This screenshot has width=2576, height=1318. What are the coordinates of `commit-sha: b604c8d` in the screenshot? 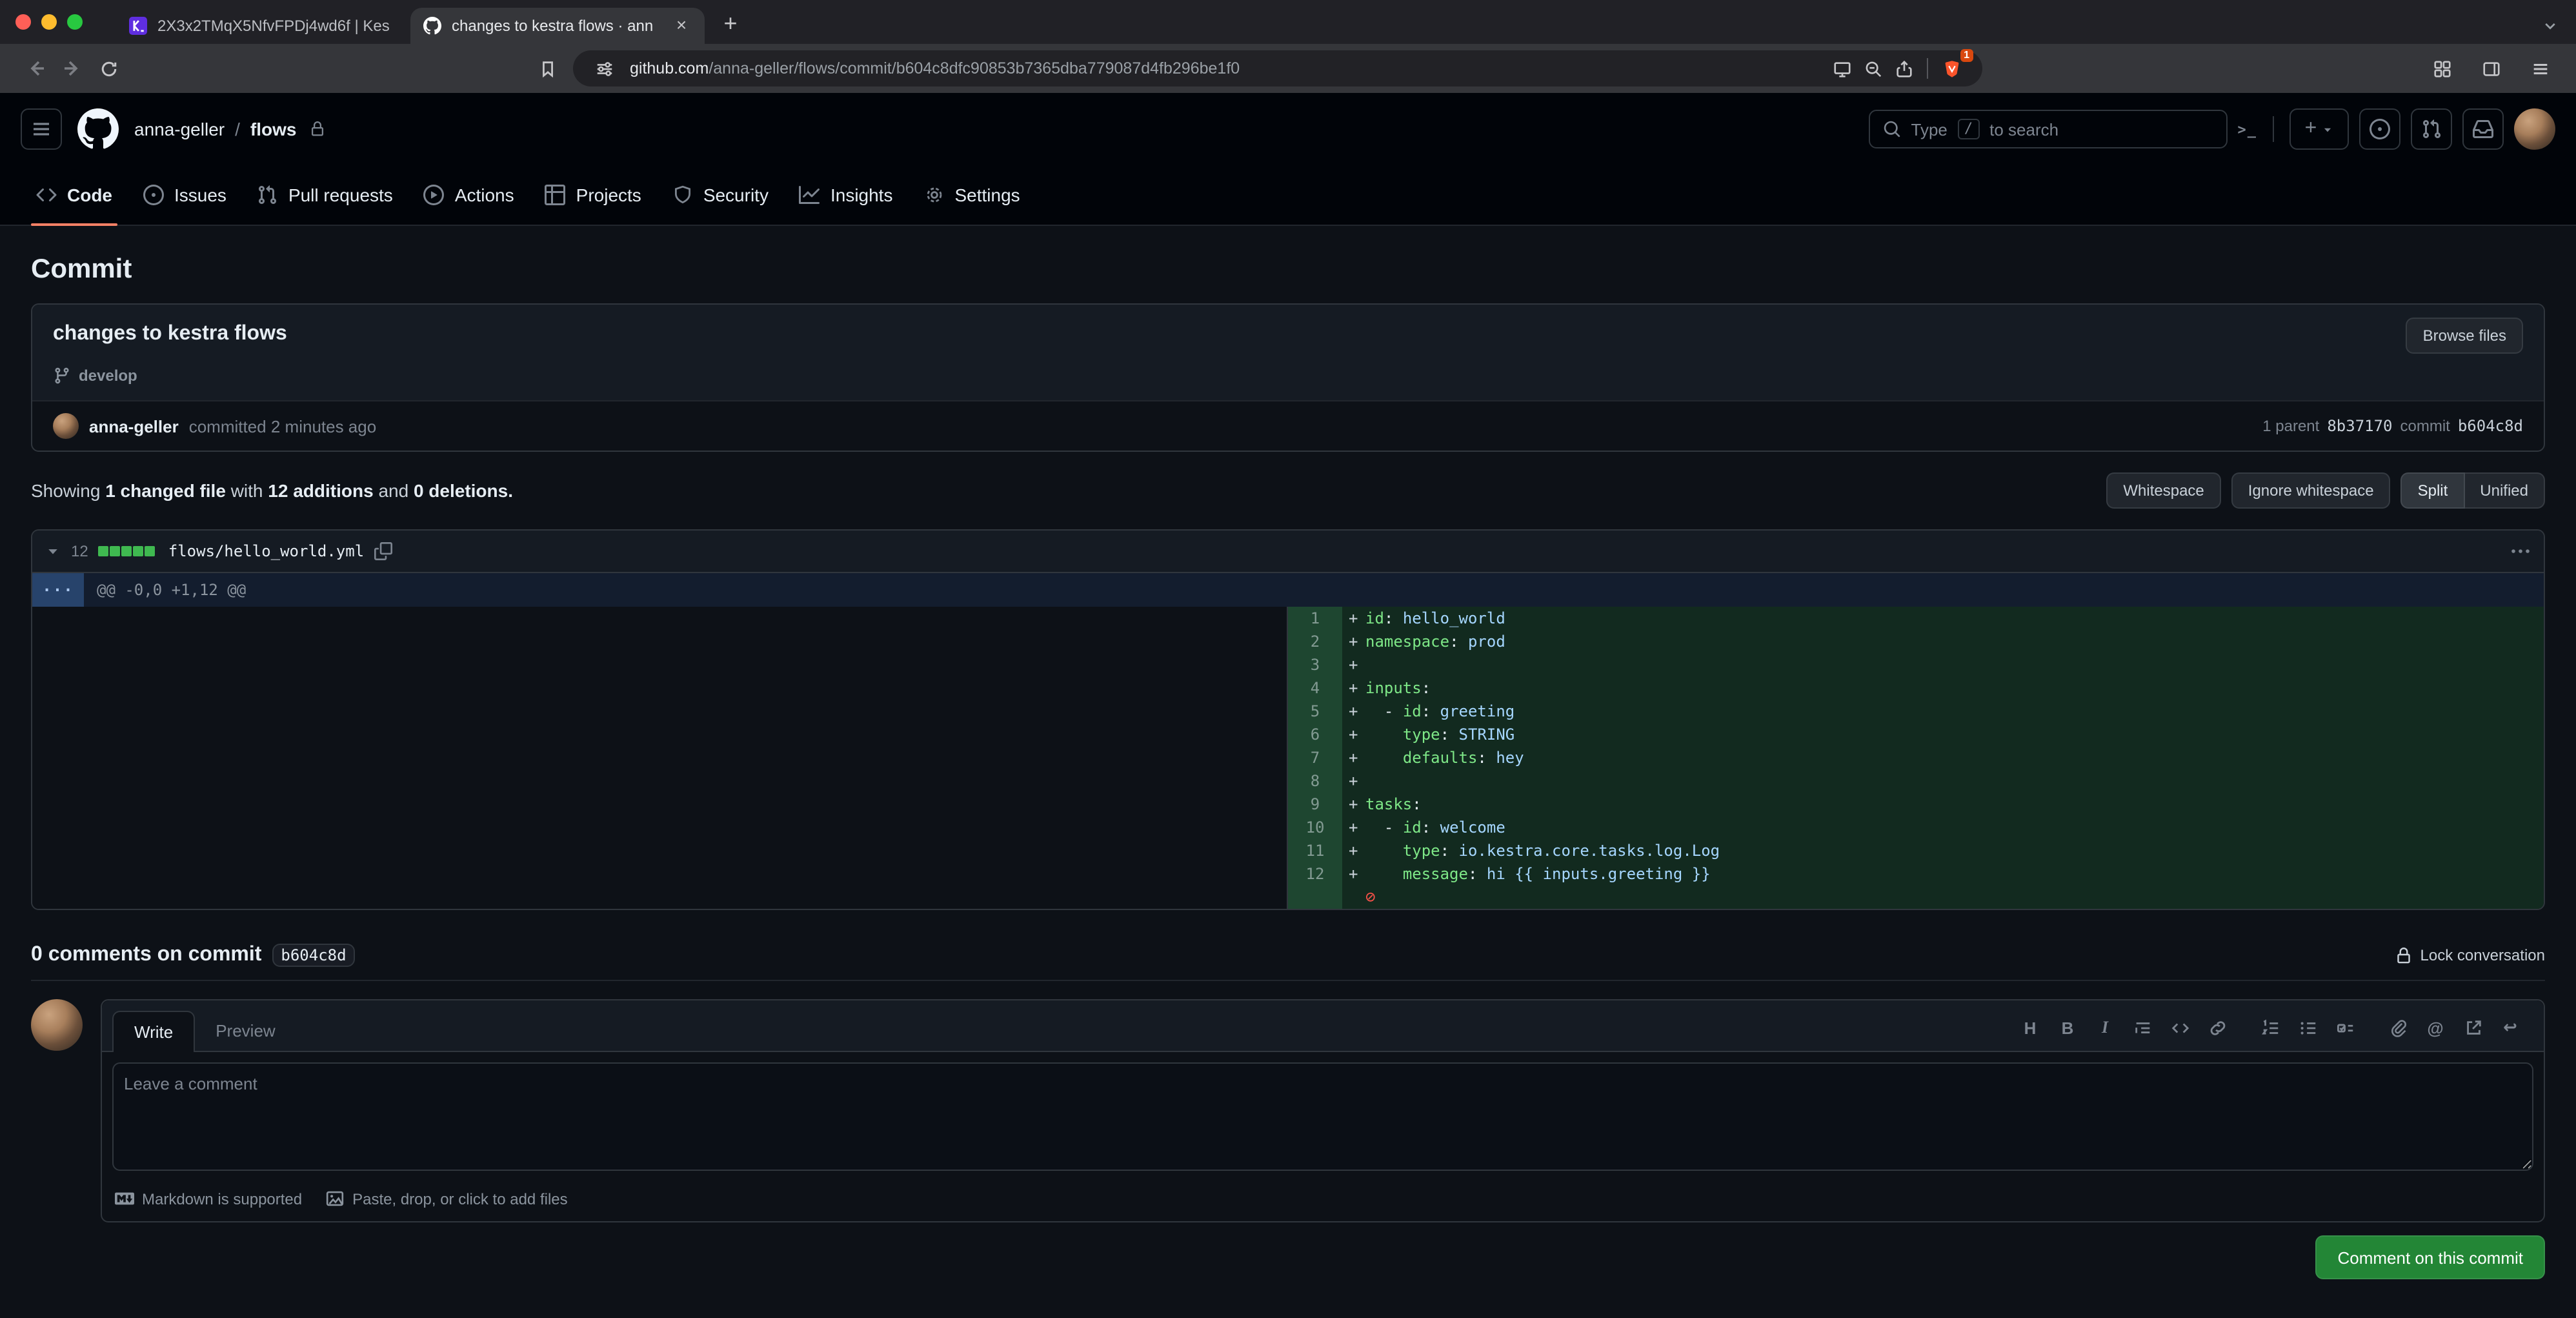 It's located at (2490, 426).